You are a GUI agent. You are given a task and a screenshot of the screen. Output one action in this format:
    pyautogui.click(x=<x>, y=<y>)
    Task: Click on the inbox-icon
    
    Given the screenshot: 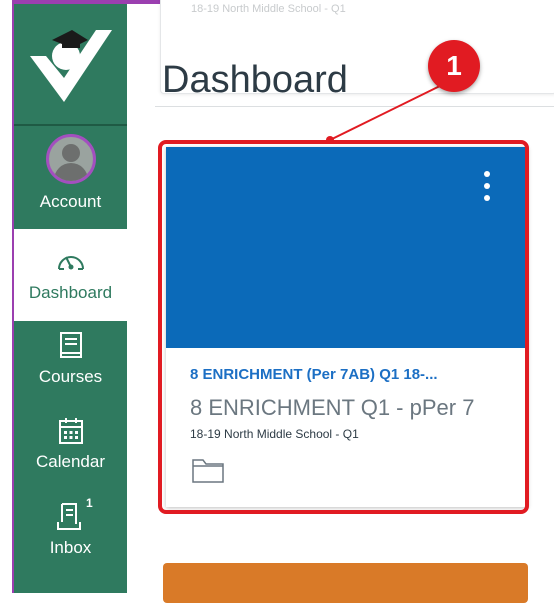 What is the action you would take?
    pyautogui.click(x=68, y=516)
    